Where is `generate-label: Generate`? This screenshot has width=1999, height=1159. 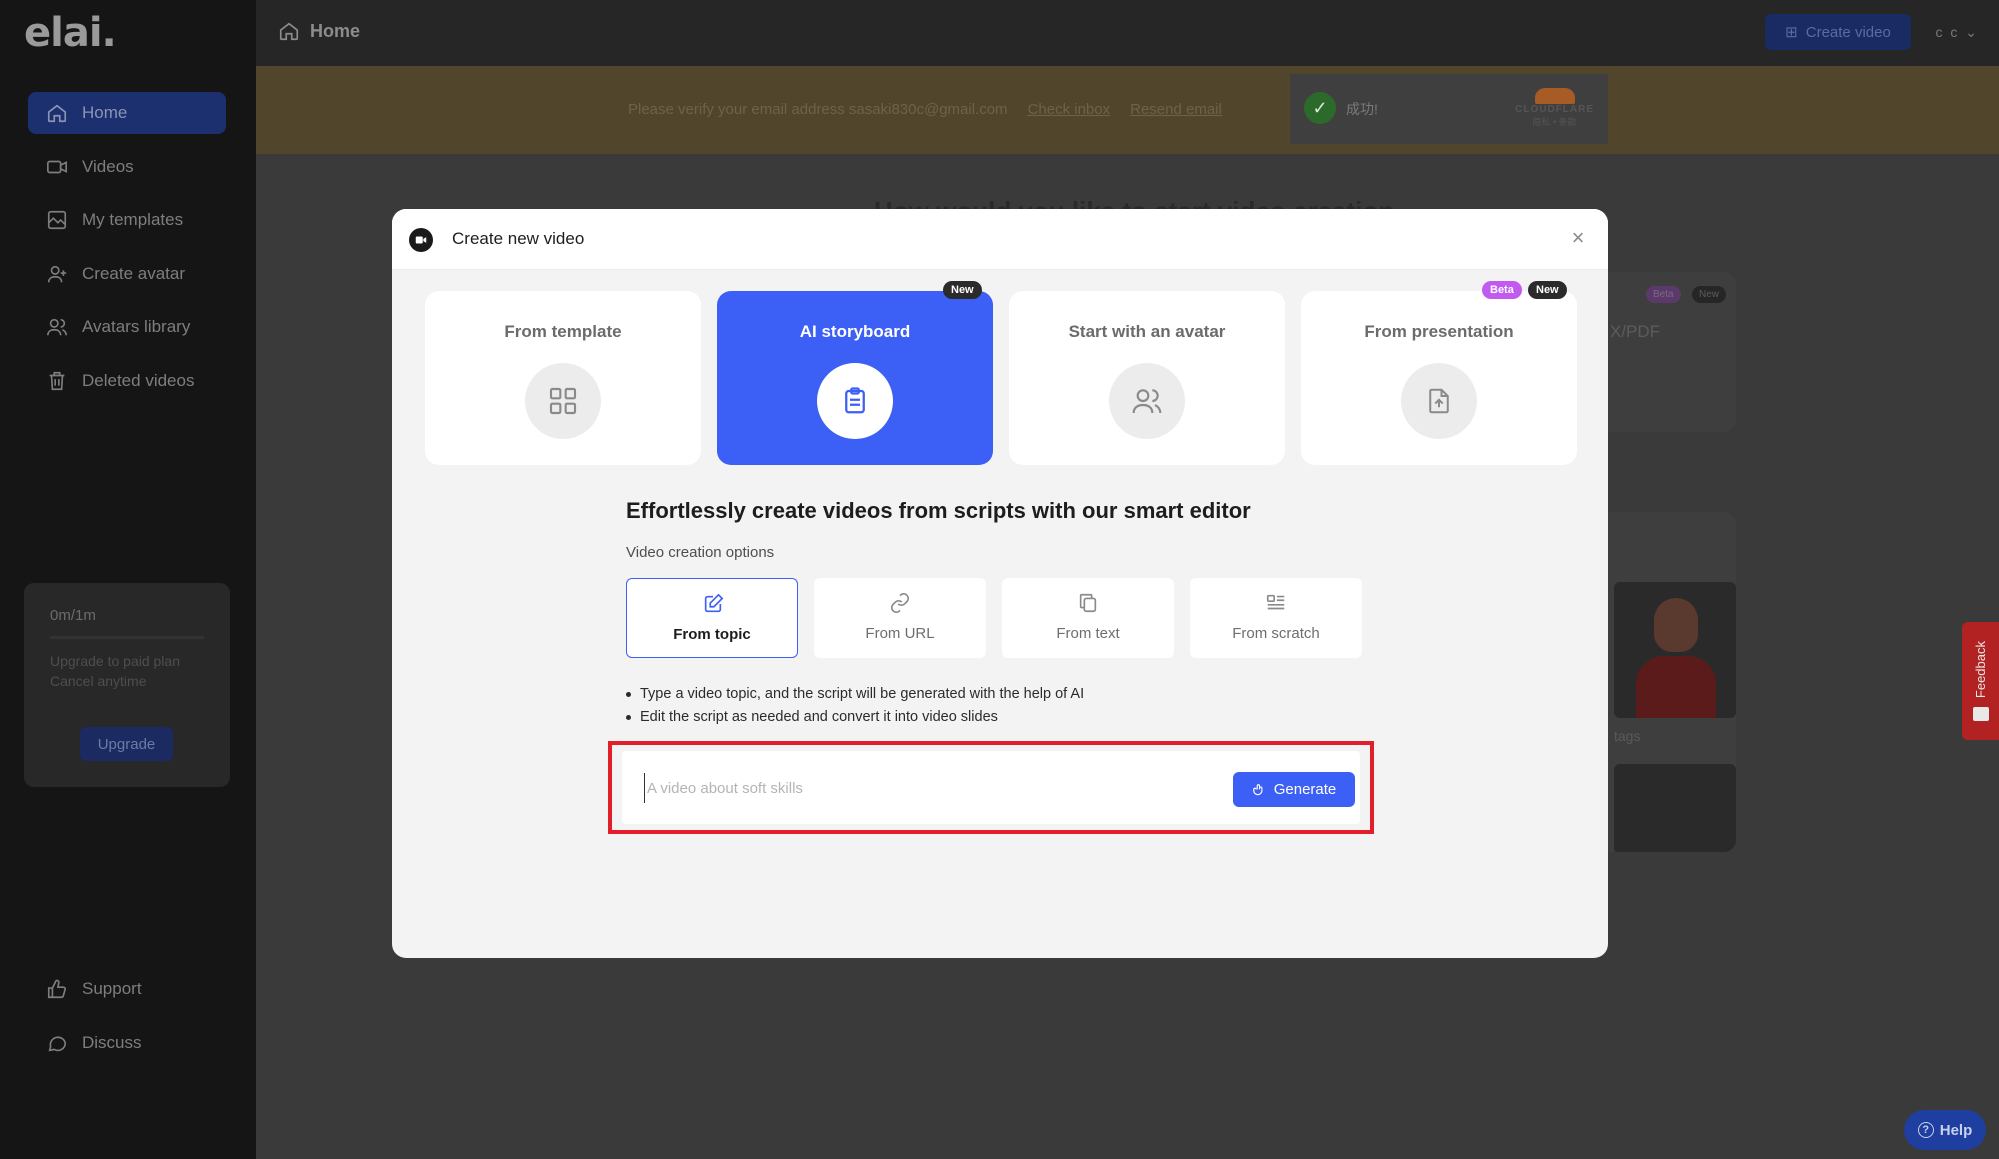 generate-label: Generate is located at coordinates (1305, 789).